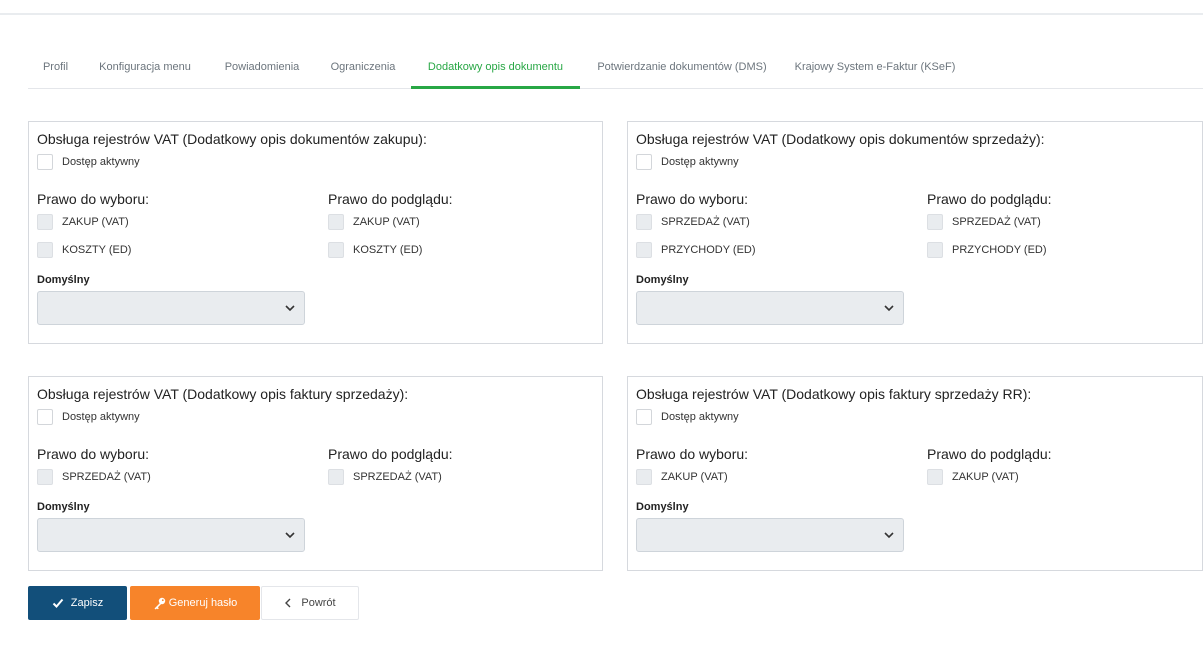 This screenshot has height=650, width=1203. I want to click on tab-profil: Profil, so click(55, 69).